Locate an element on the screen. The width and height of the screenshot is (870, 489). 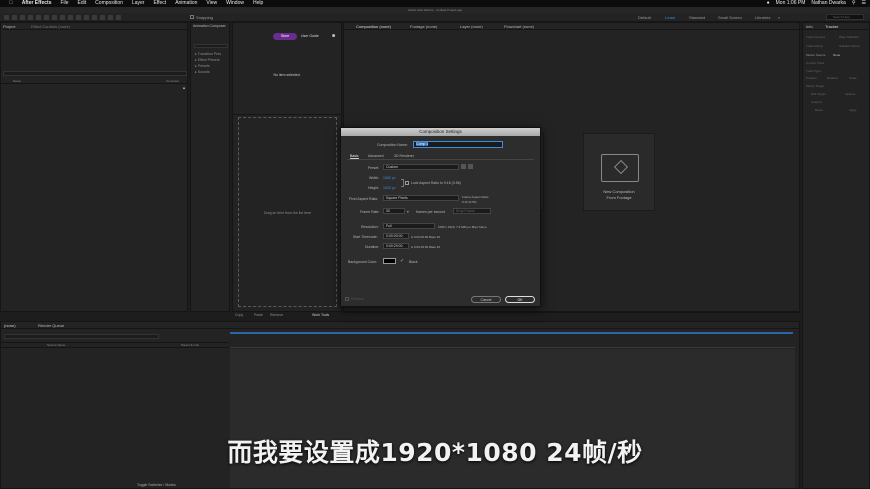
tab-info: Info is located at coordinates (809, 26).